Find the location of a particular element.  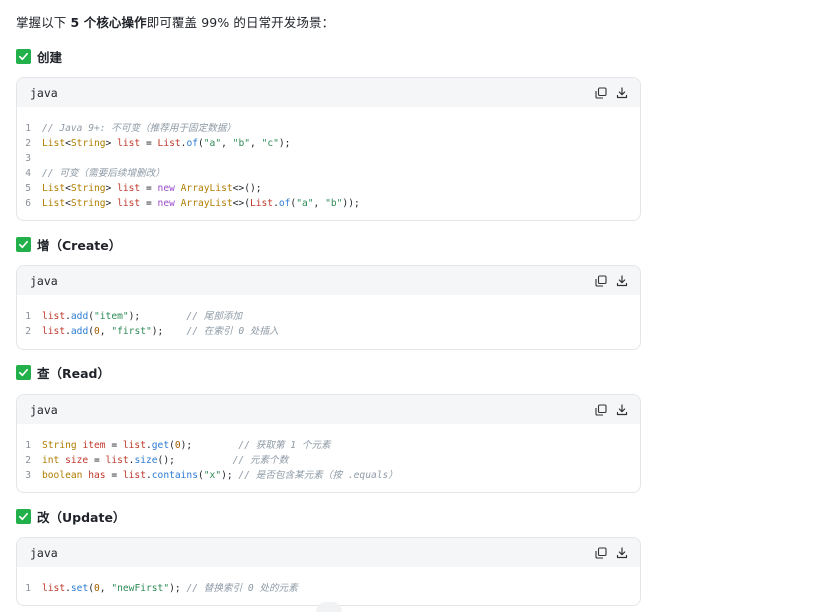

code-line-text: // Java 9+: 不可变（推荐用于固定数据） is located at coordinates (139, 128).